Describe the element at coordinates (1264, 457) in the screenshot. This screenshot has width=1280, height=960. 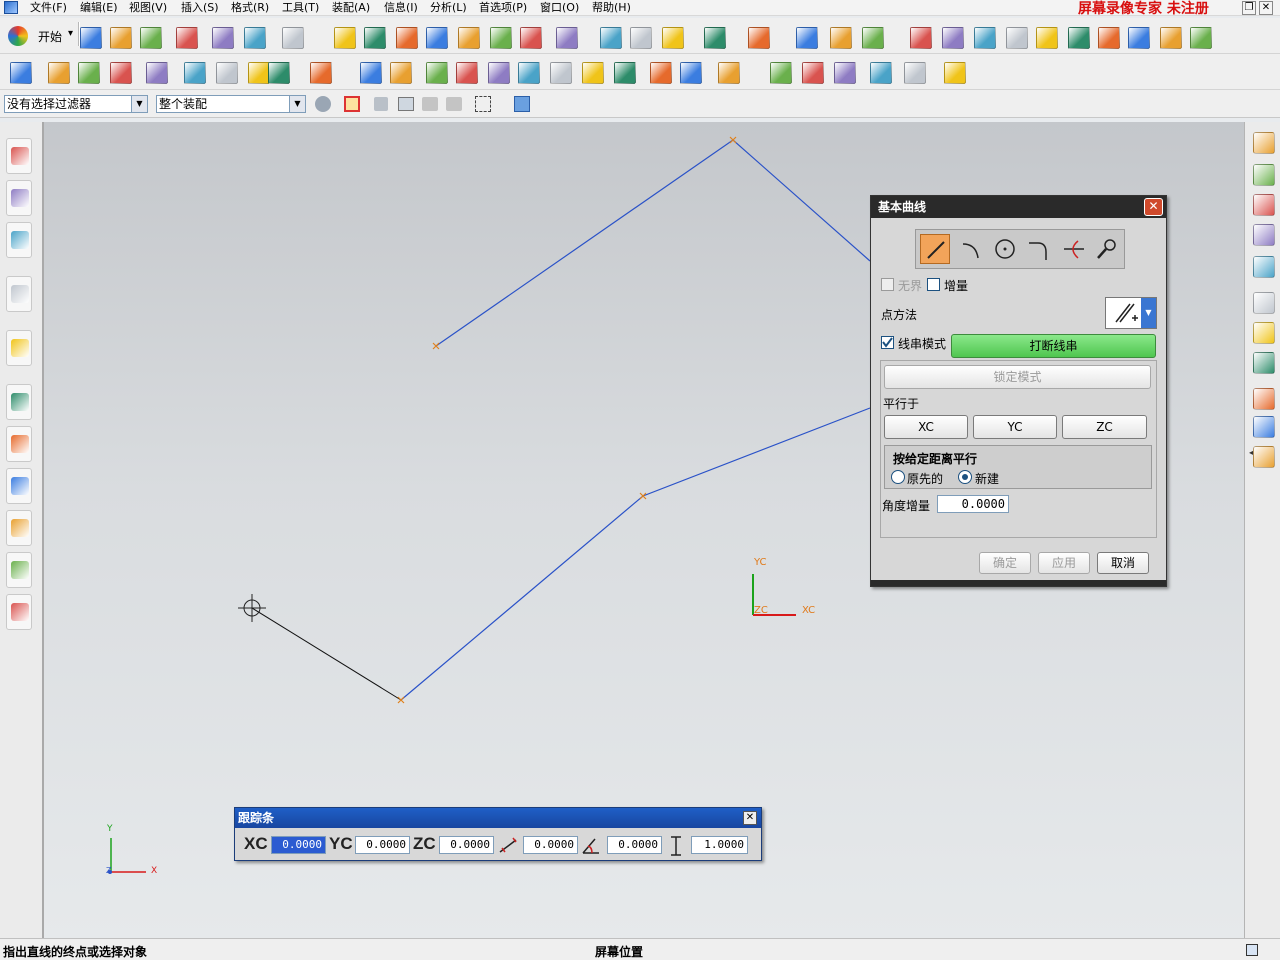
I see `law-extension-icon` at that location.